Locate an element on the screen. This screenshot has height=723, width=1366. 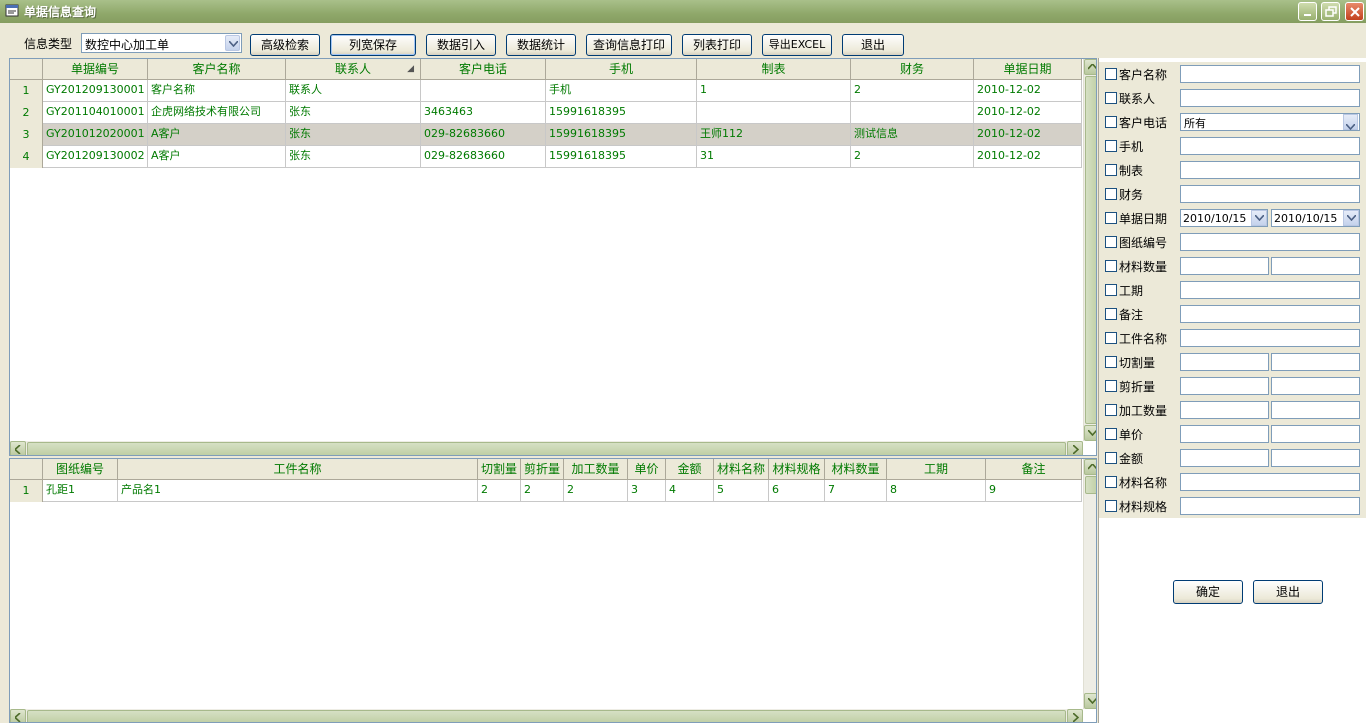
col-header-part-name: 工件名称 is located at coordinates (298, 469).